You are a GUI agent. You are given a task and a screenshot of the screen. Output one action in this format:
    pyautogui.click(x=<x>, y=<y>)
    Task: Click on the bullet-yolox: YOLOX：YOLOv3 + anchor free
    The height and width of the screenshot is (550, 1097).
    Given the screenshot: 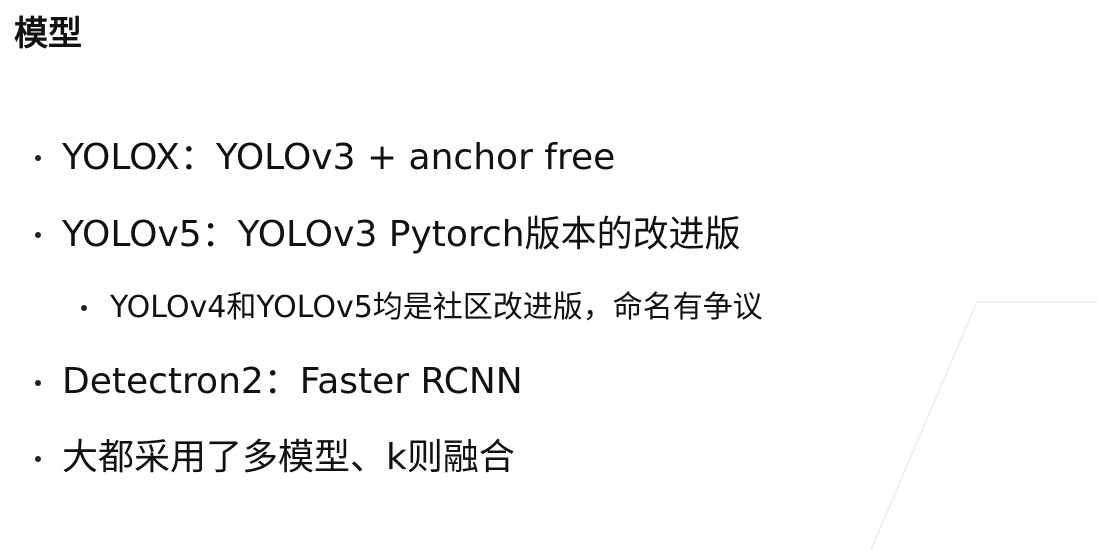 What is the action you would take?
    pyautogui.click(x=339, y=157)
    